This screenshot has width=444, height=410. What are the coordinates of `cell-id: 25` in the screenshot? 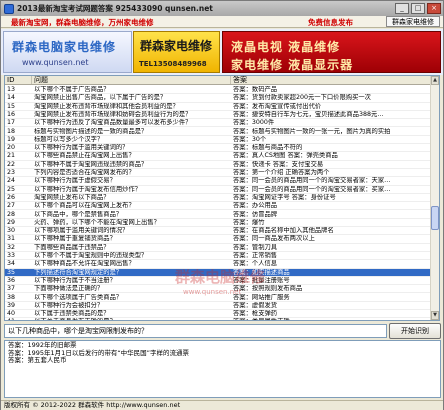 It's located at (11, 189).